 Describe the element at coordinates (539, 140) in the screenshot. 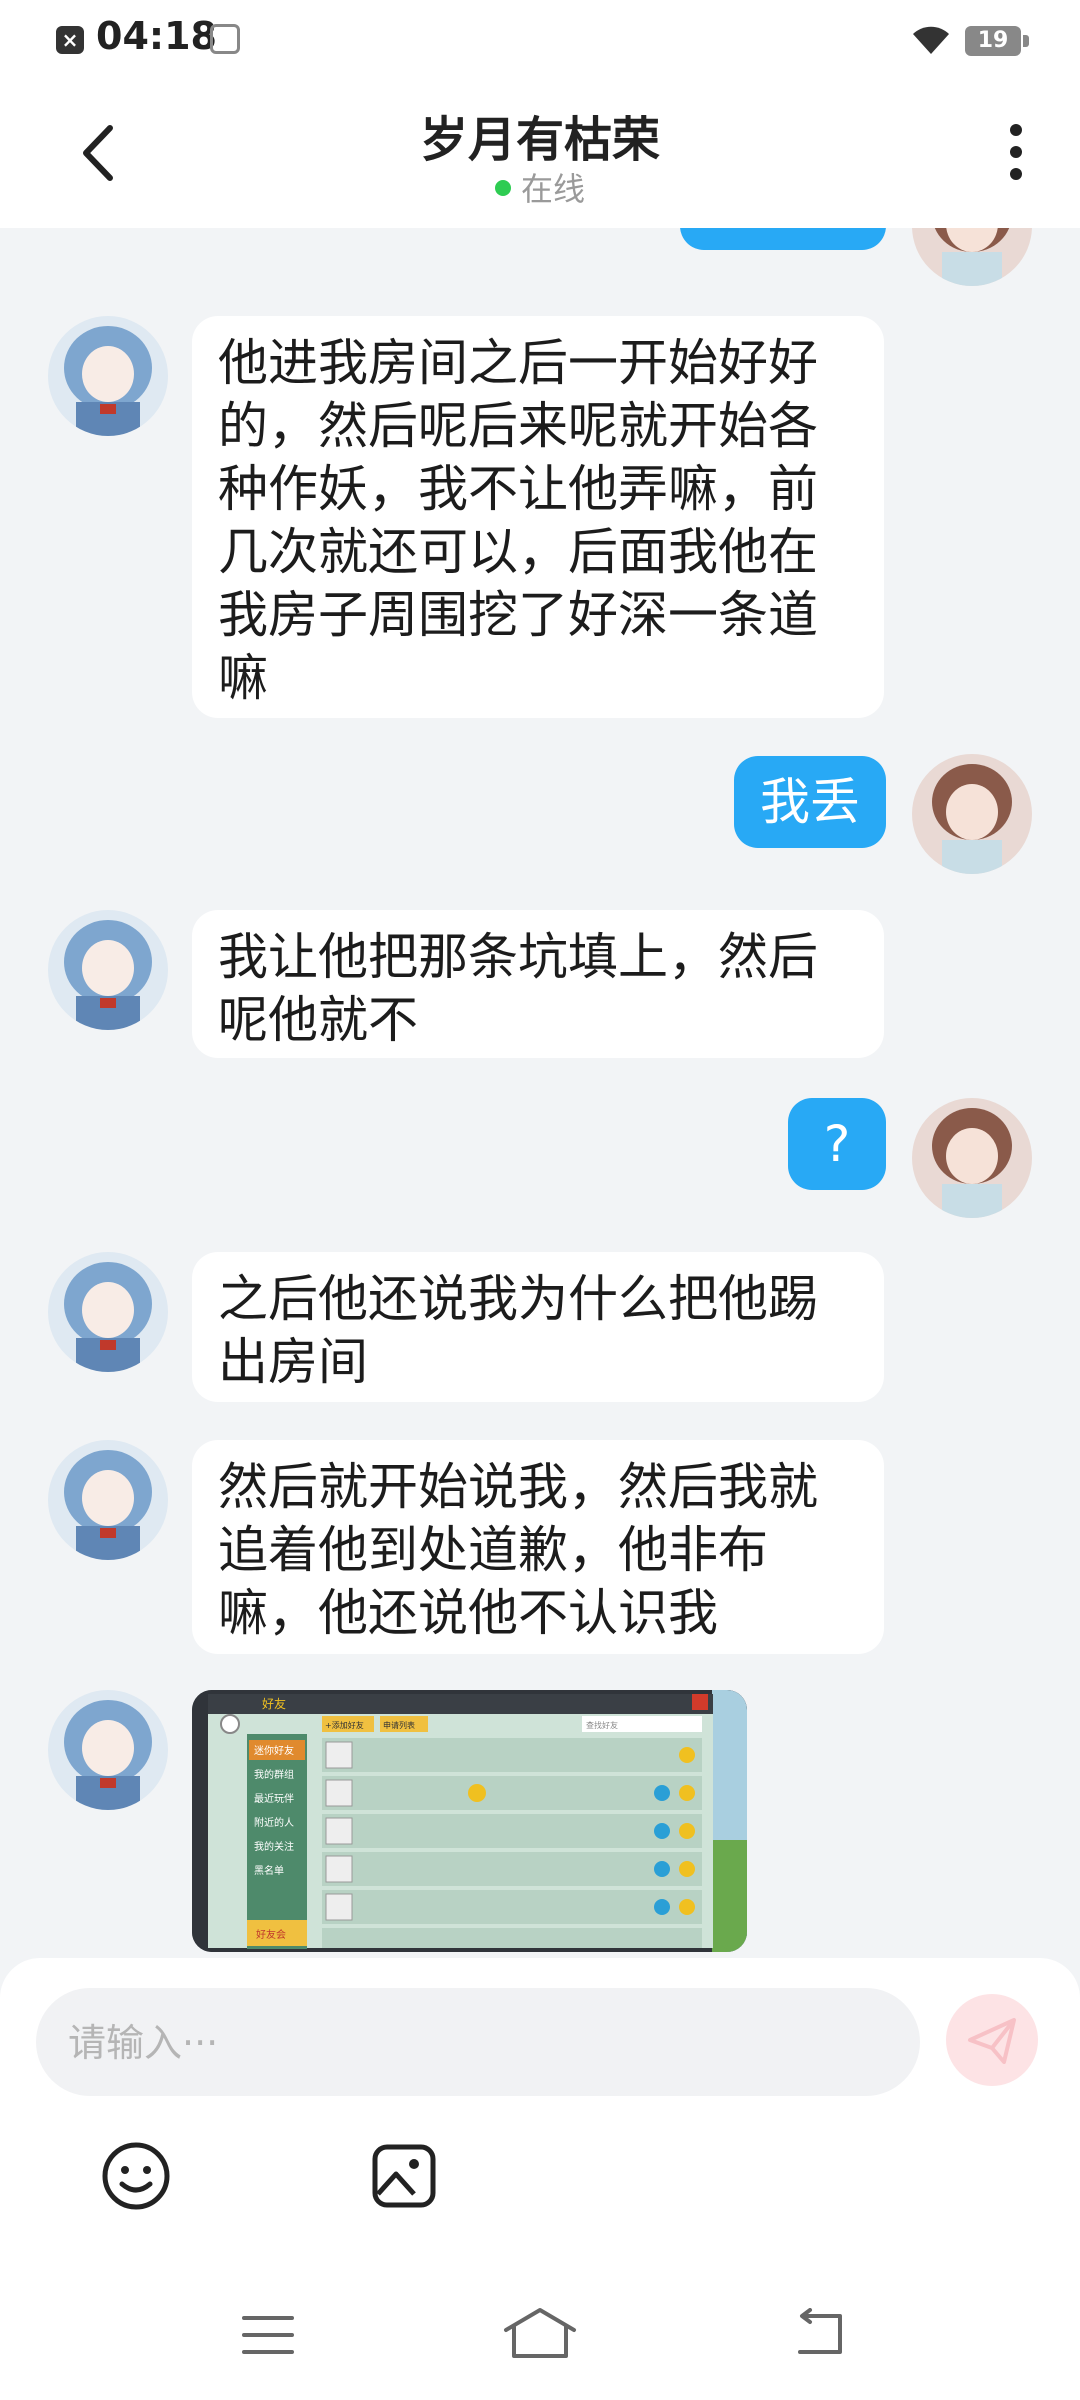

I see `contact-name: 岁月有枯荣` at that location.